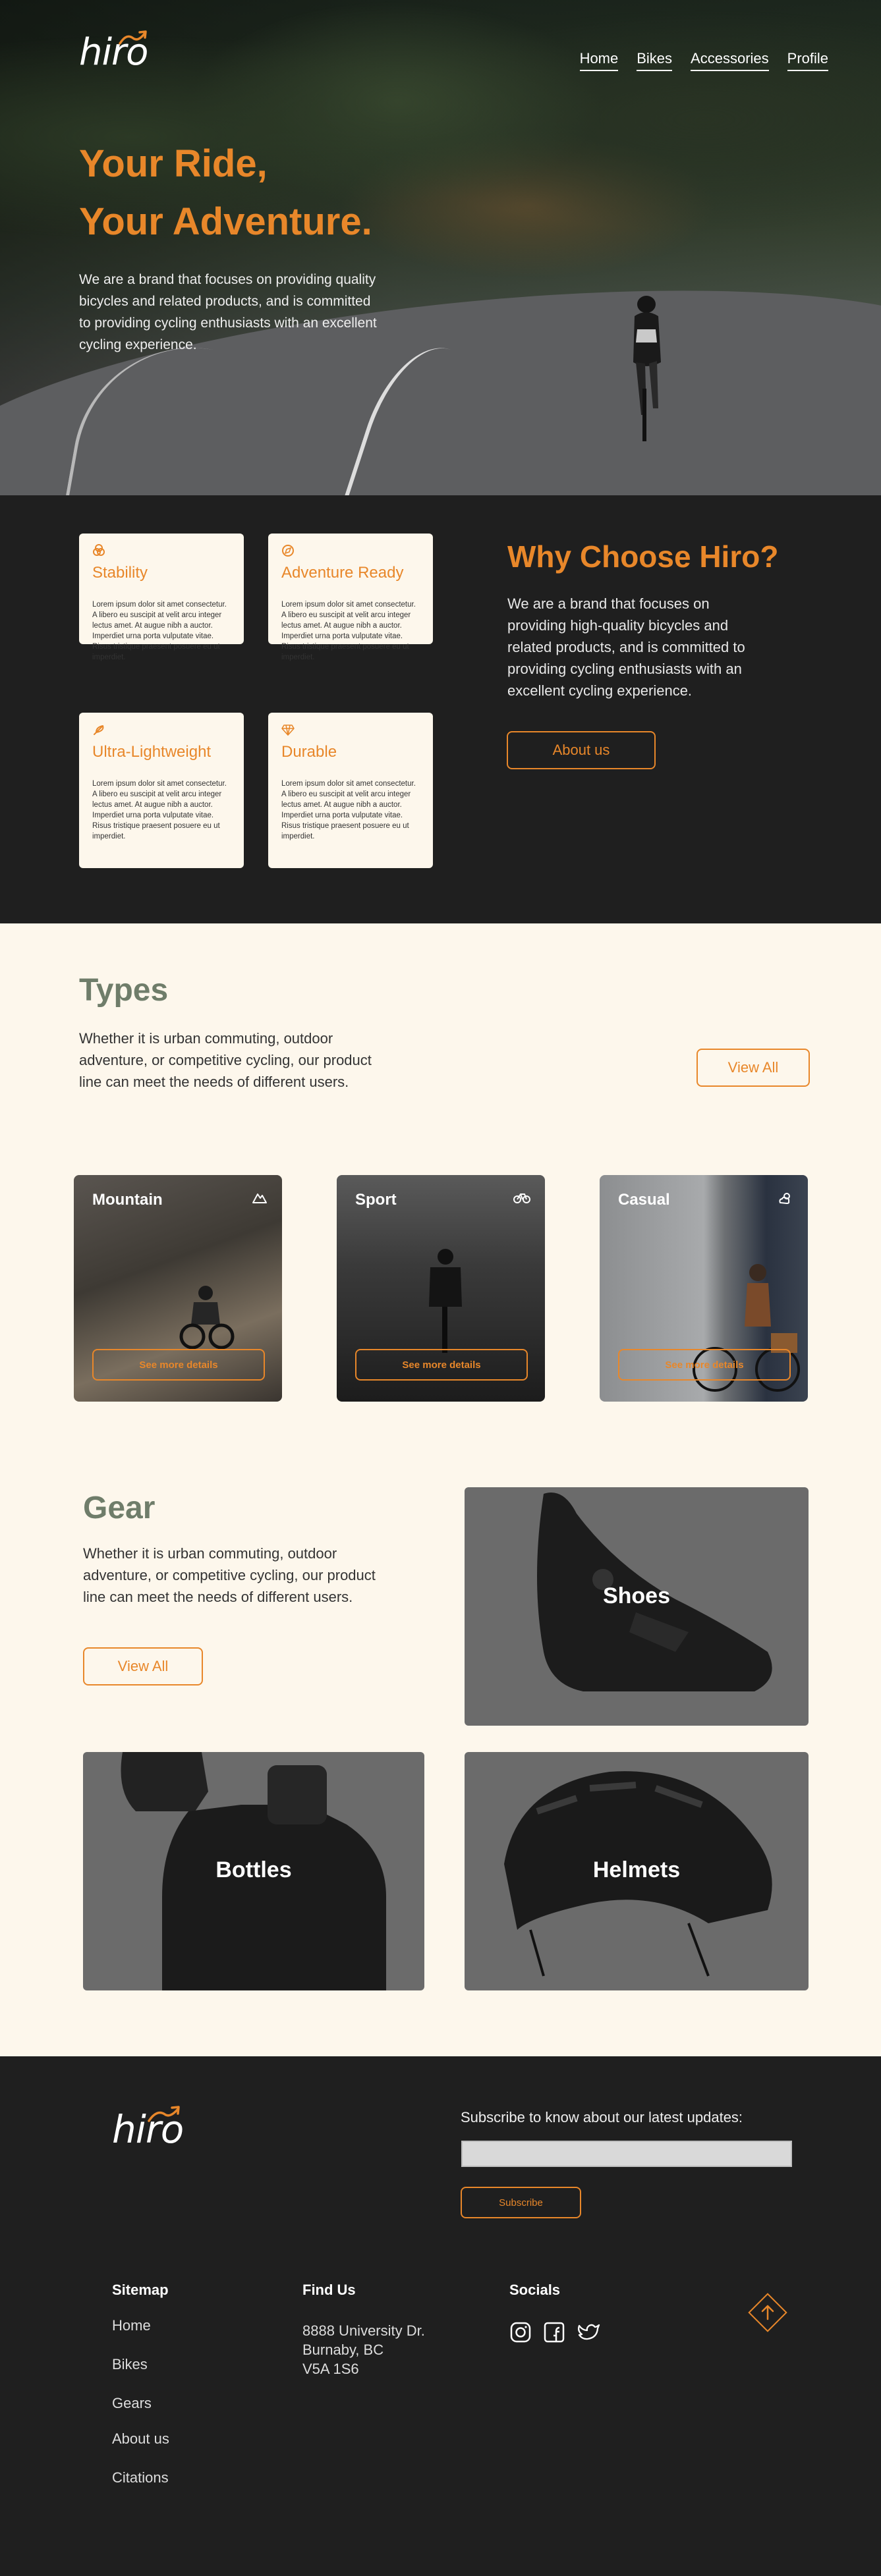 The image size is (881, 2576). Describe the element at coordinates (120, 1508) in the screenshot. I see `gear-title: Gear` at that location.